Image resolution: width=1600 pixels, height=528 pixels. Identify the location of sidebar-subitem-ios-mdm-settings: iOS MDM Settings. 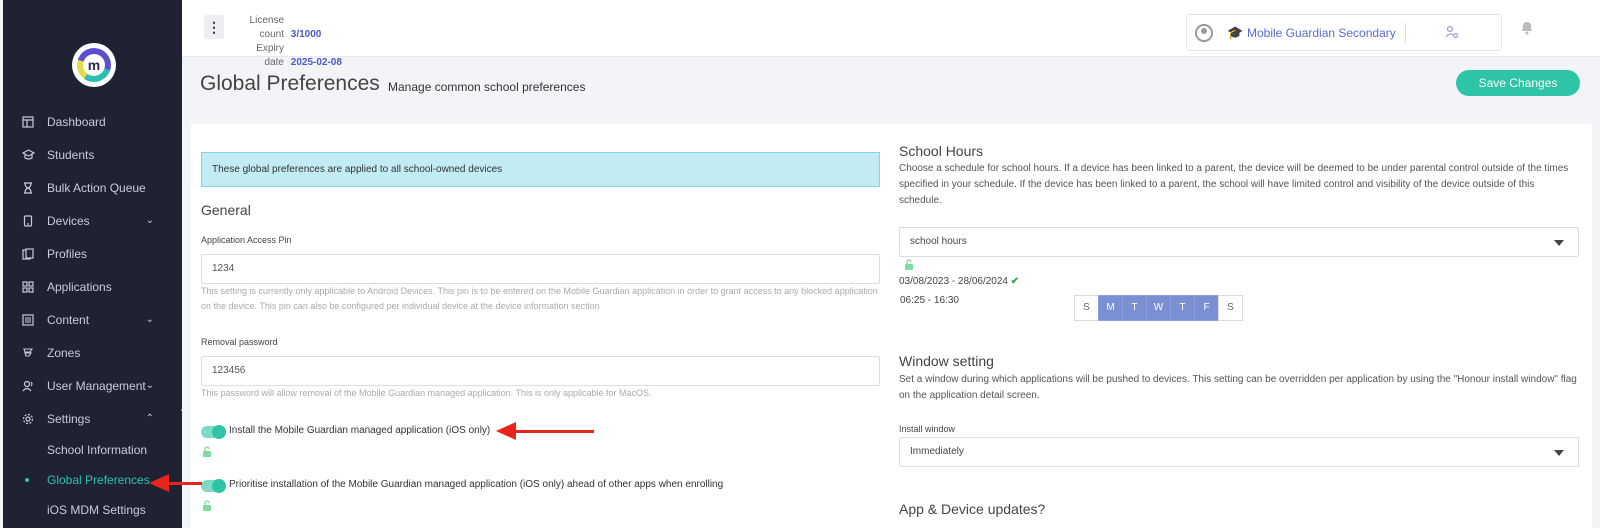
(92, 510).